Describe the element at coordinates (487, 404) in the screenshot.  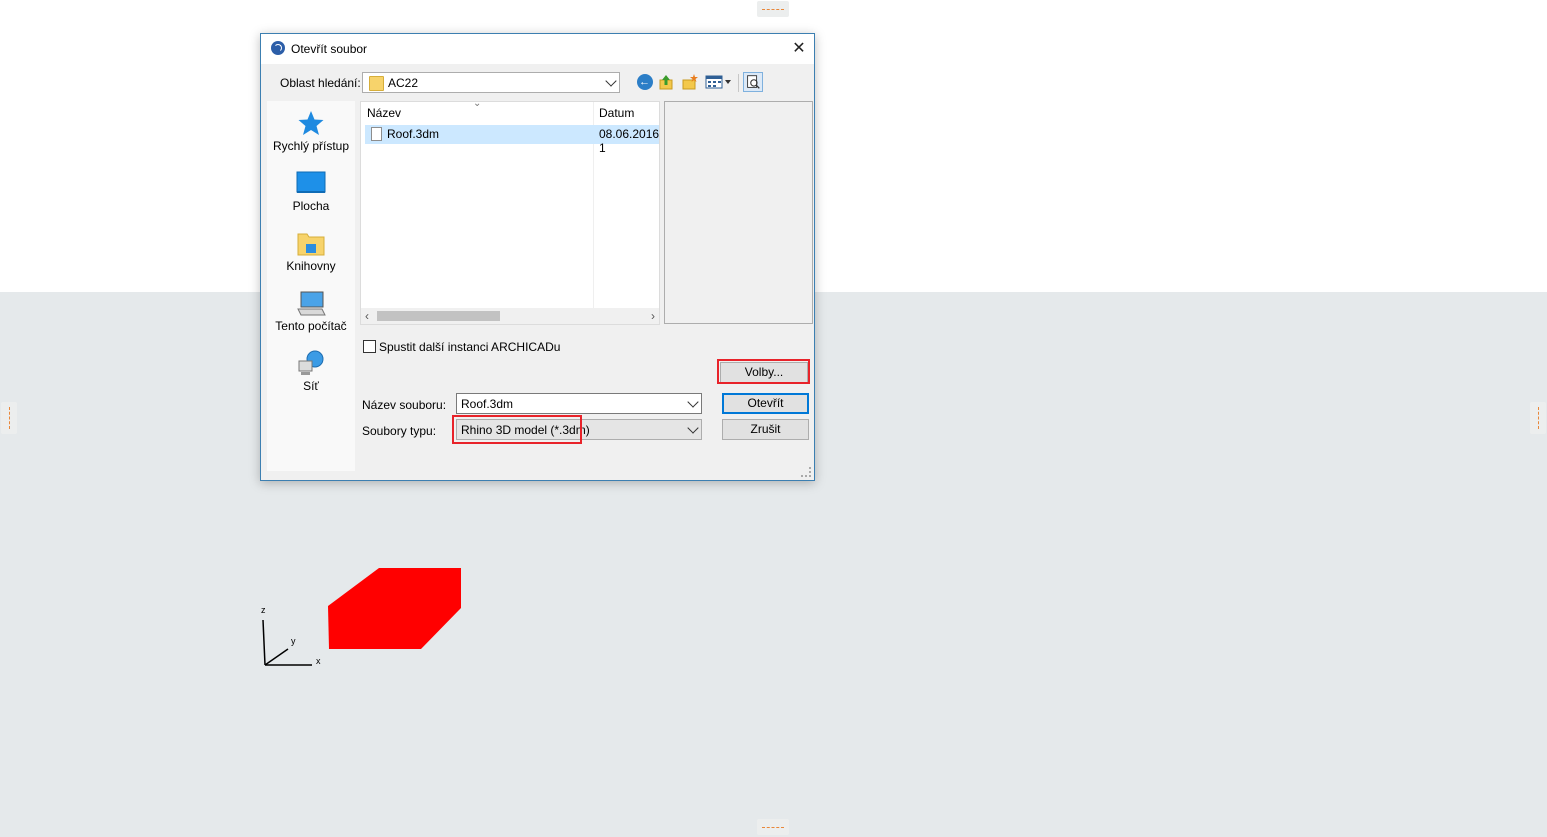
I see `filename-value: Roof.3dm` at that location.